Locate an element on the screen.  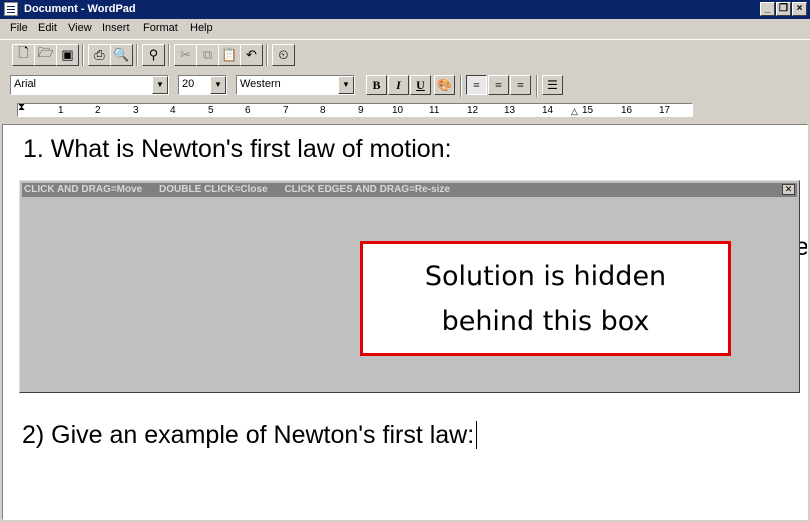
menu-format: Format is located at coordinates (160, 28).